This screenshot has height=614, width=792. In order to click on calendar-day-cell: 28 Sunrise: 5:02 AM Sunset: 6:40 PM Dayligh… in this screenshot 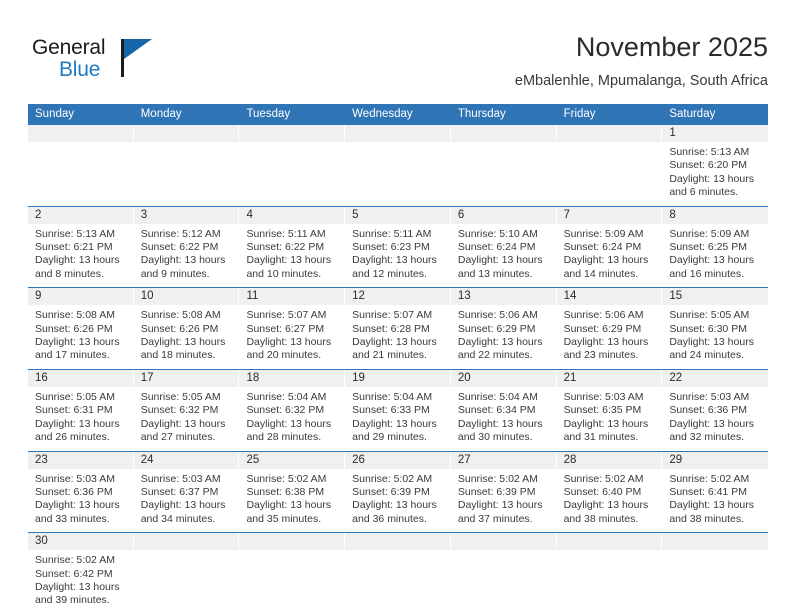, I will do `click(609, 492)`.